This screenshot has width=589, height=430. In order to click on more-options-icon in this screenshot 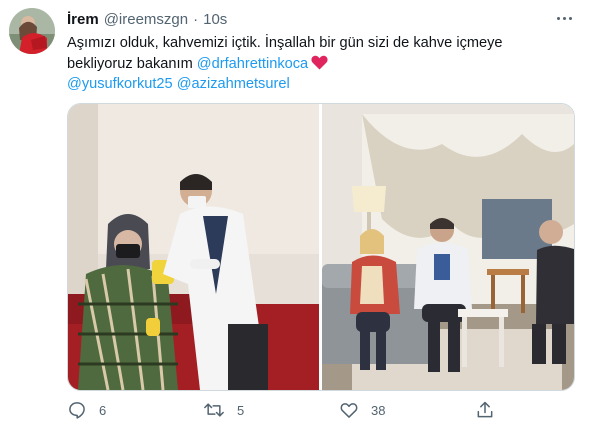, I will do `click(564, 18)`.